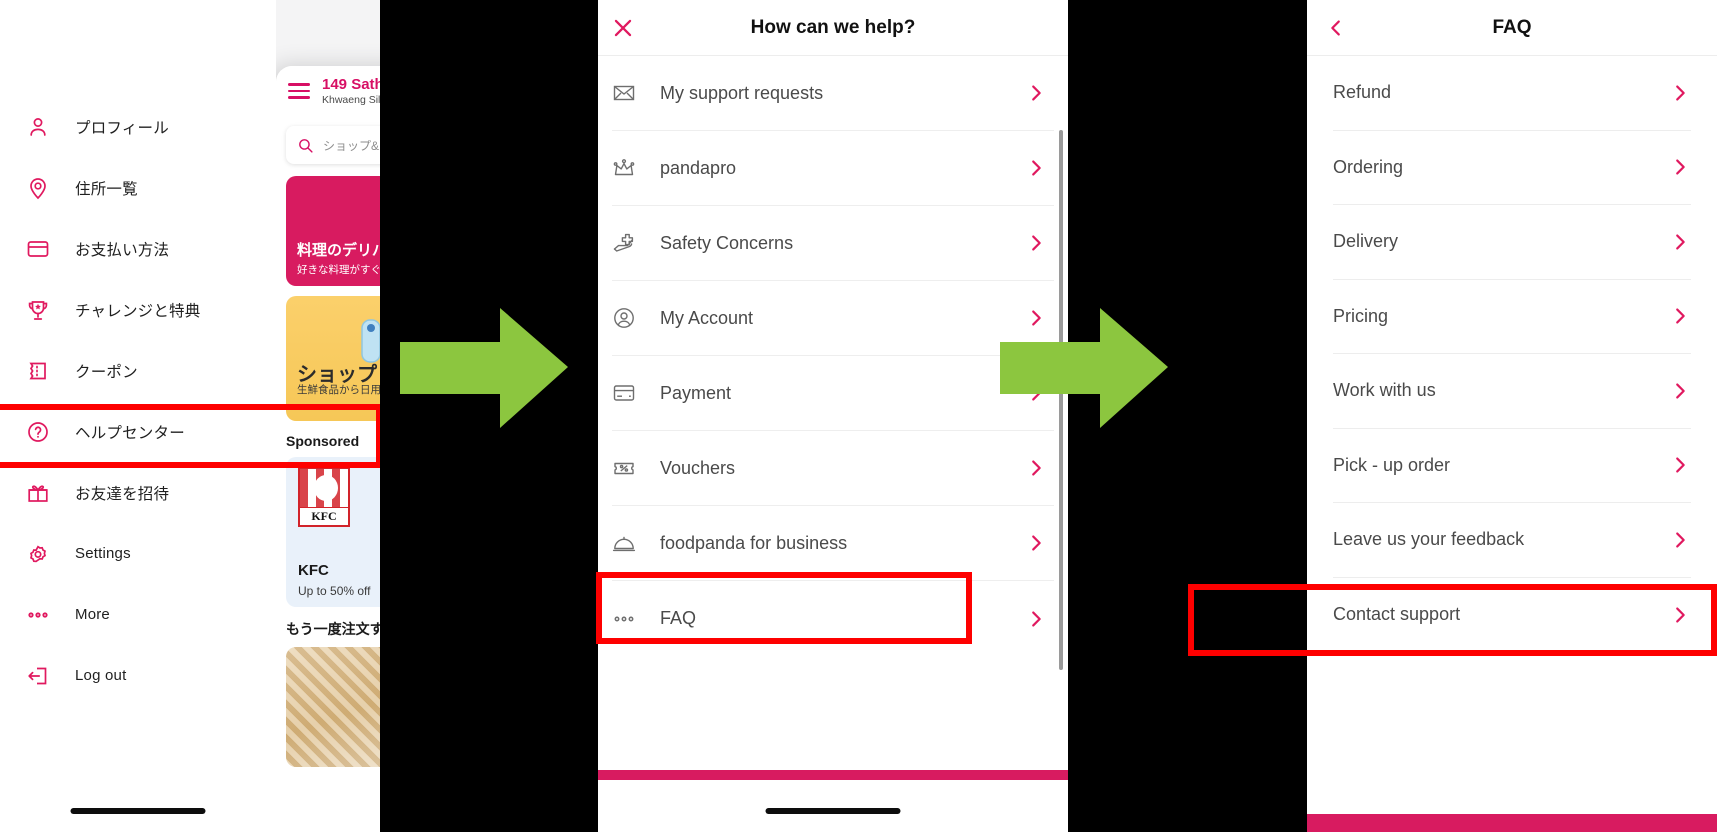 The height and width of the screenshot is (832, 1717). Describe the element at coordinates (623, 242) in the screenshot. I see `hand-plus-icon` at that location.